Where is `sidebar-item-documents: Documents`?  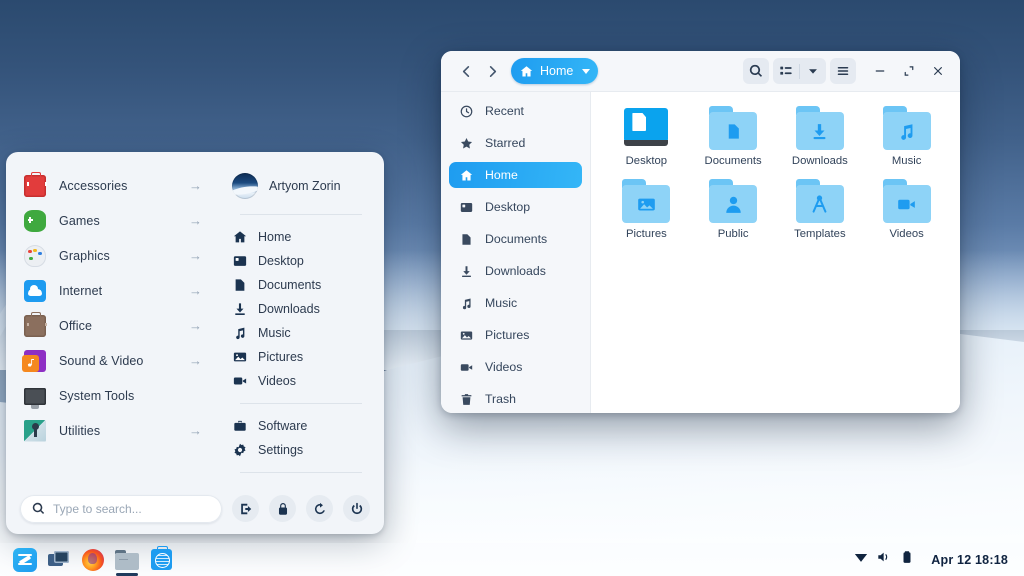
sidebar-item-documents: Documents is located at coordinates (515, 239).